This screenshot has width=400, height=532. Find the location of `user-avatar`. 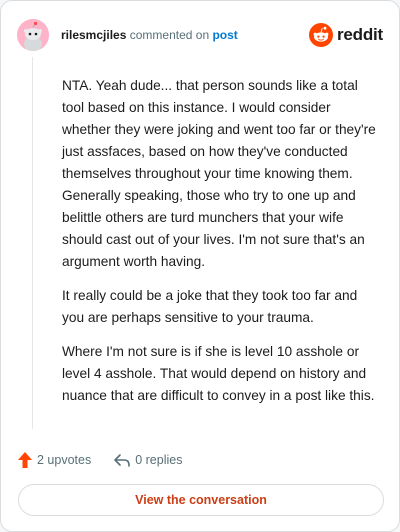

user-avatar is located at coordinates (33, 35).